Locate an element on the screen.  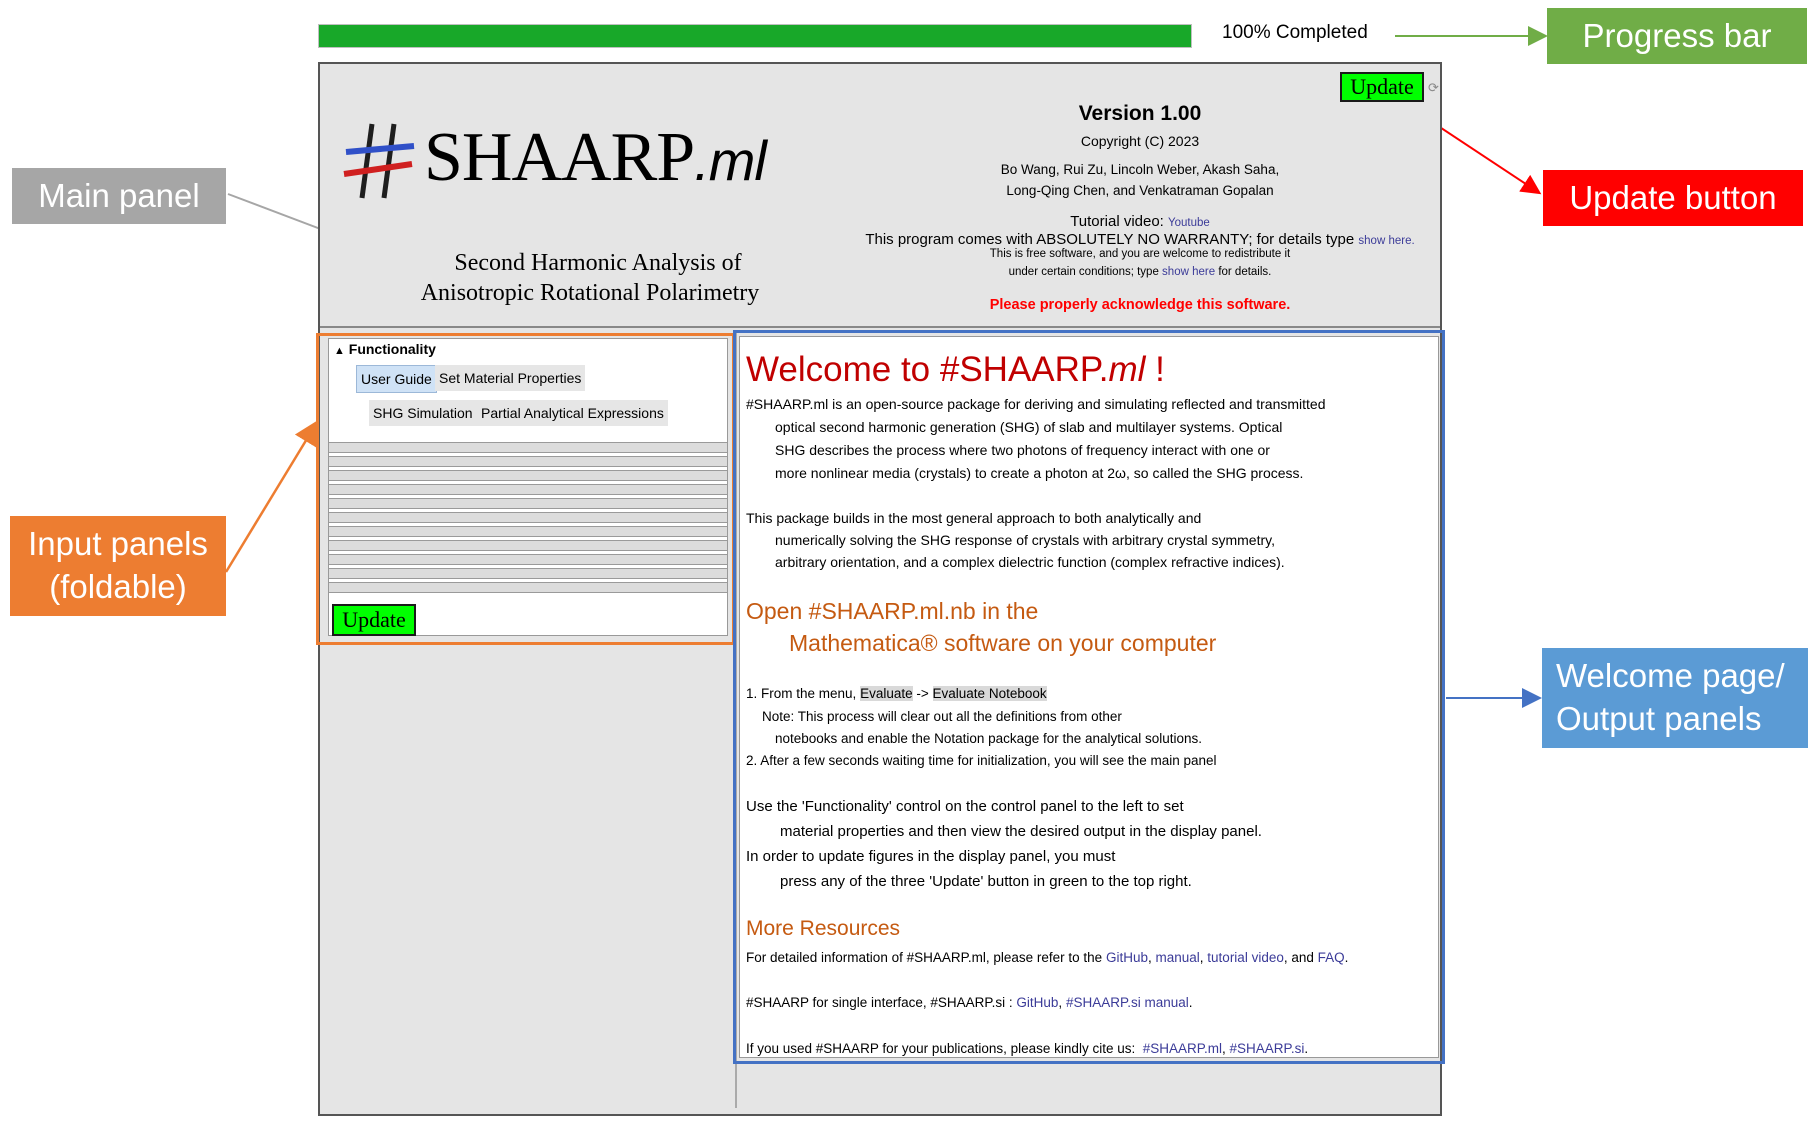
refresh-icon: ⟳ is located at coordinates (1433, 88).